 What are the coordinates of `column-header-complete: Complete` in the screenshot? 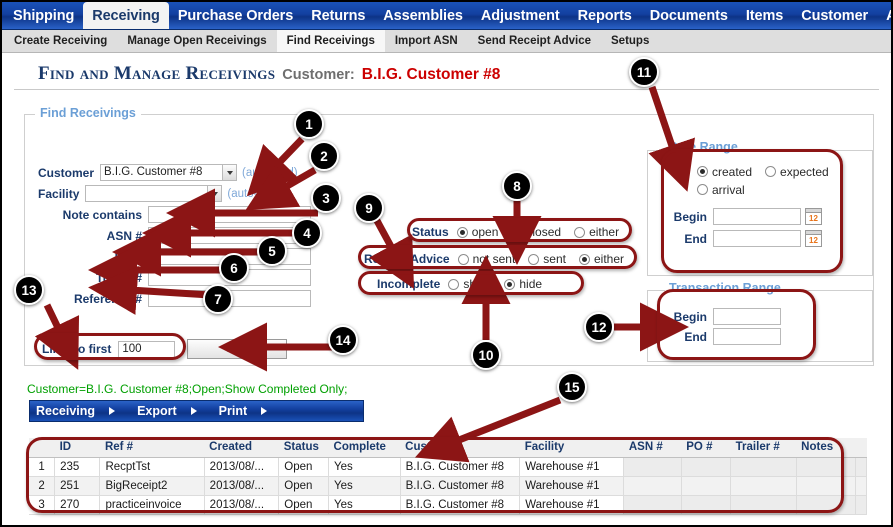 It's located at (364, 448).